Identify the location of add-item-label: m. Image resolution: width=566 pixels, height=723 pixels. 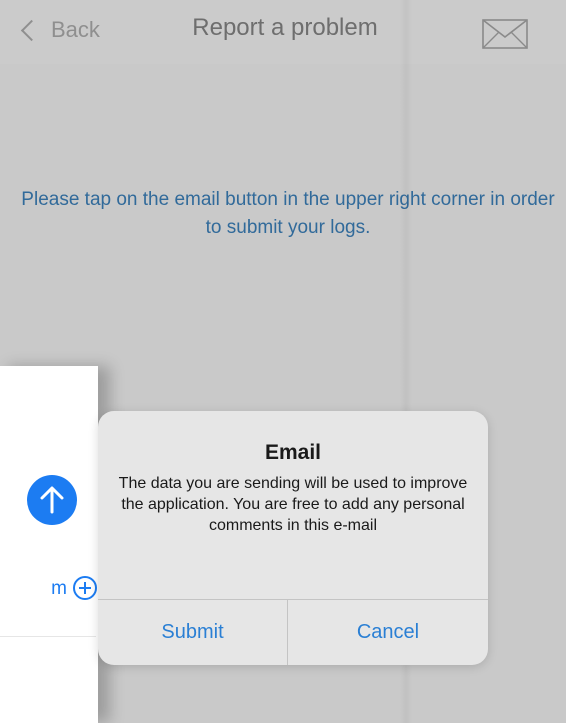
(59, 588).